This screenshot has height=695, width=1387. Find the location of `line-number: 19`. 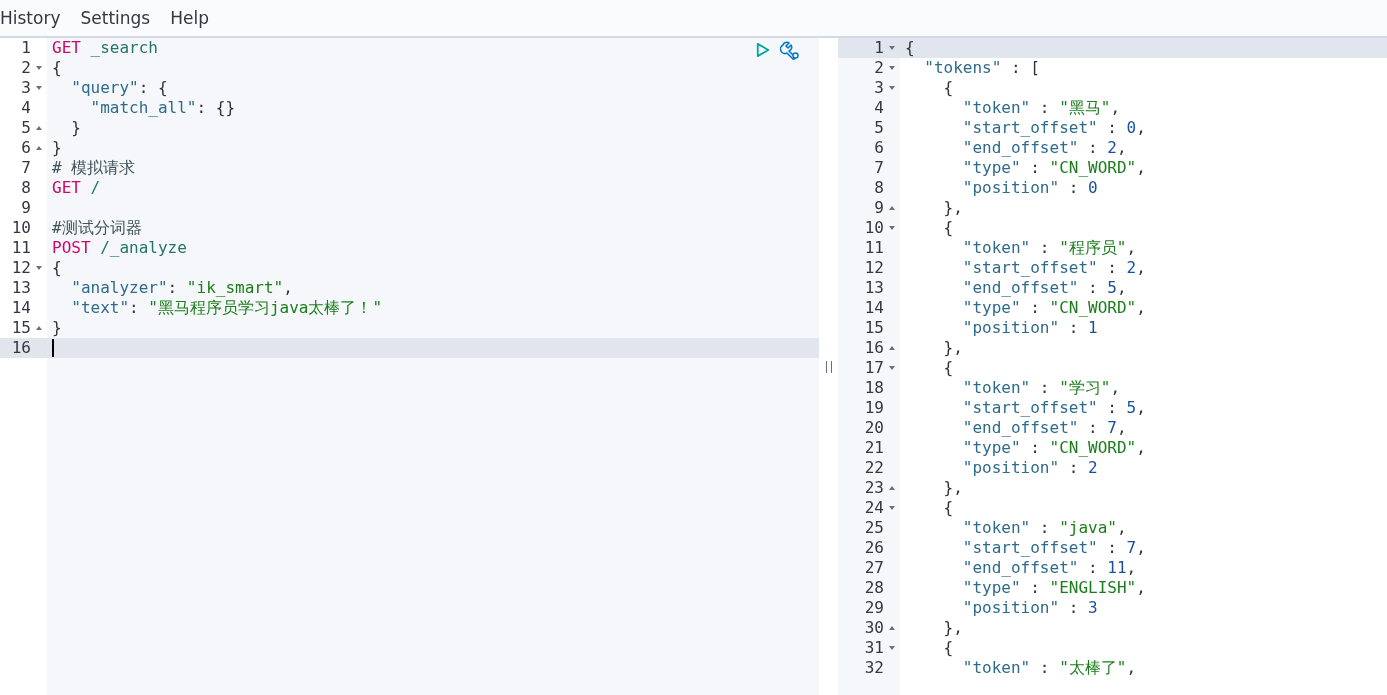

line-number: 19 is located at coordinates (874, 408).